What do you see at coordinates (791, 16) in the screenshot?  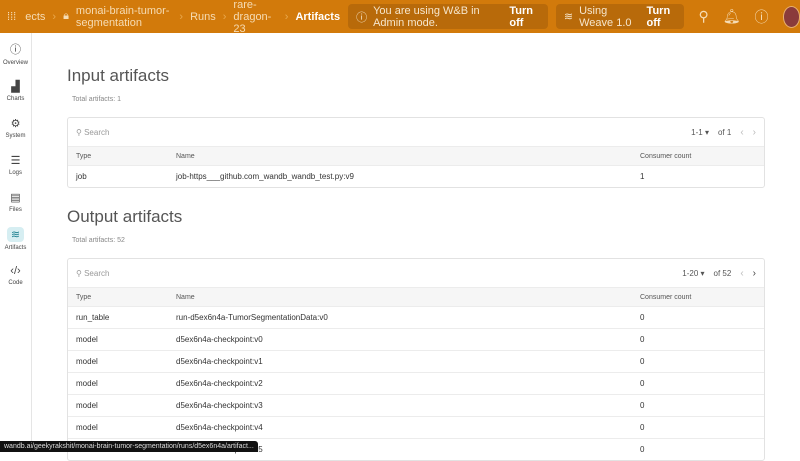 I see `avatar` at bounding box center [791, 16].